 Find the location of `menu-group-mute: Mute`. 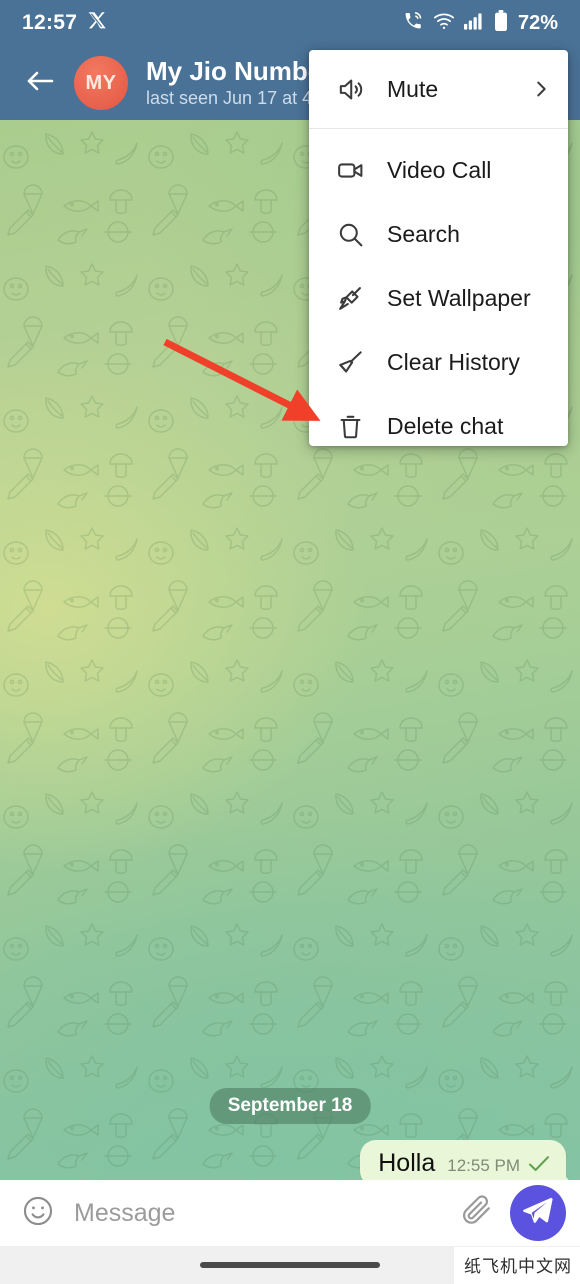

menu-group-mute: Mute is located at coordinates (438, 89).